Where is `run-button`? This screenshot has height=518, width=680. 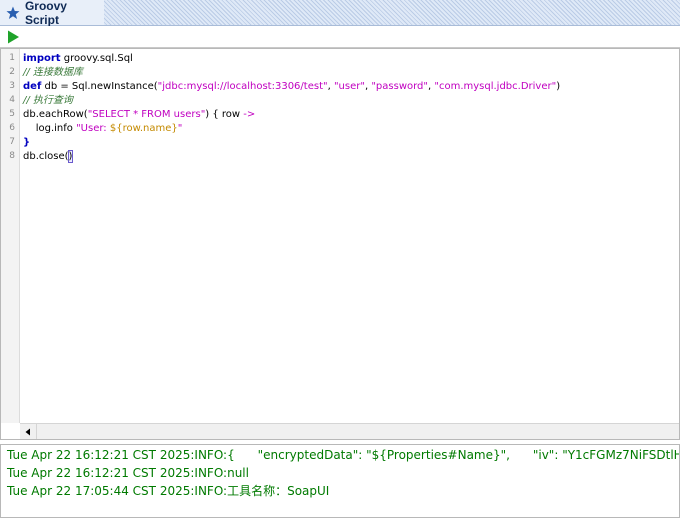 run-button is located at coordinates (13, 37).